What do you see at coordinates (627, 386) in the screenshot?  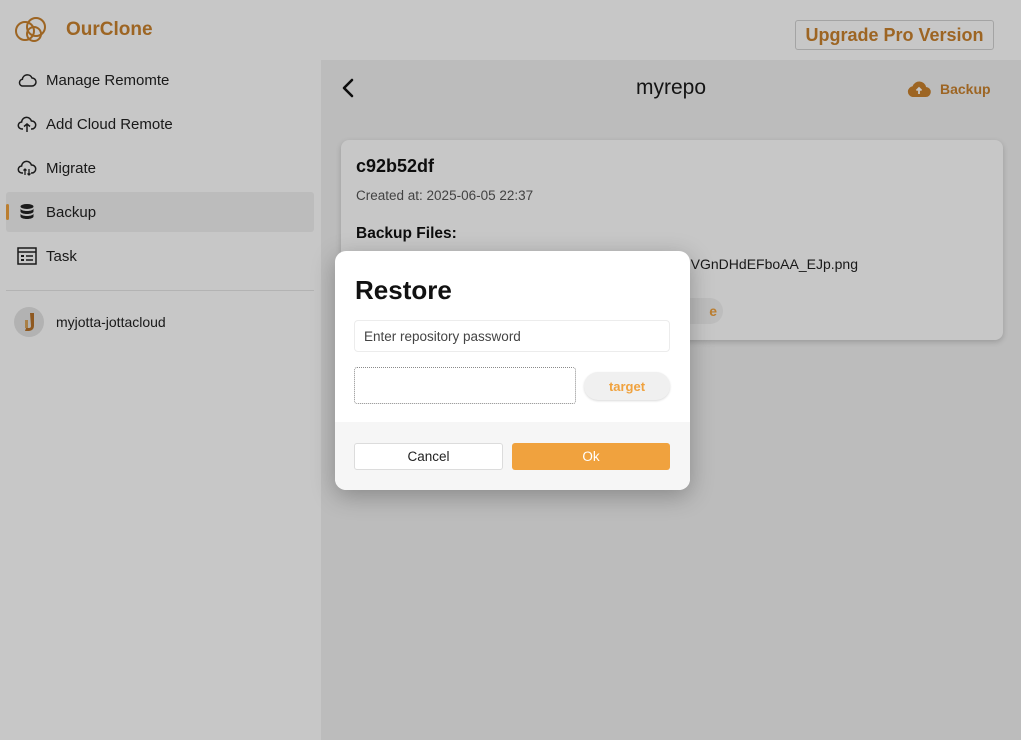 I see `target-button: target` at bounding box center [627, 386].